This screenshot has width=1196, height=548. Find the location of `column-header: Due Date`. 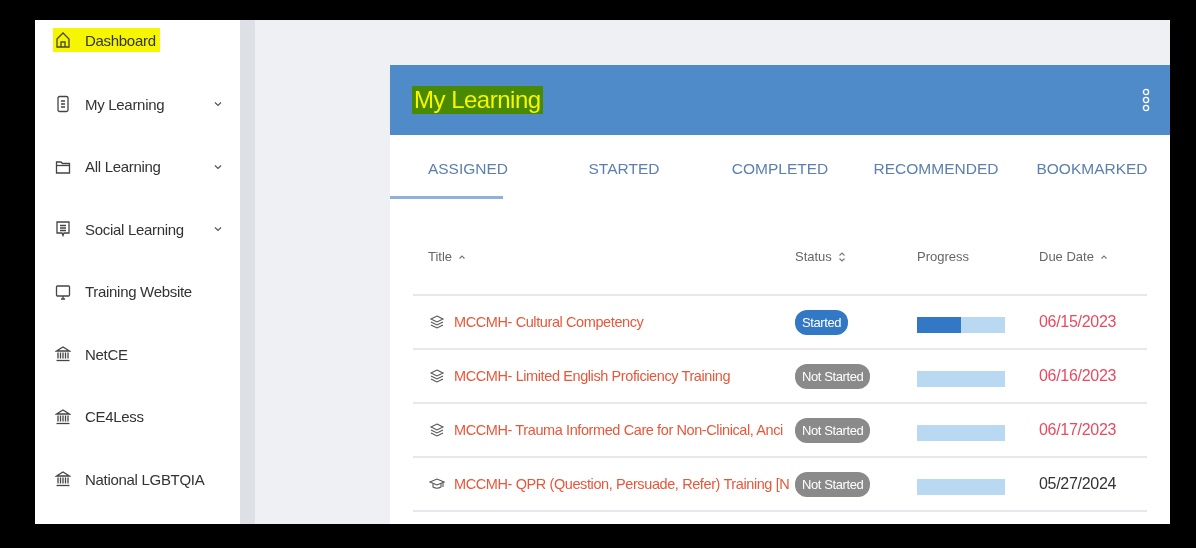

column-header: Due Date is located at coordinates (1066, 256).